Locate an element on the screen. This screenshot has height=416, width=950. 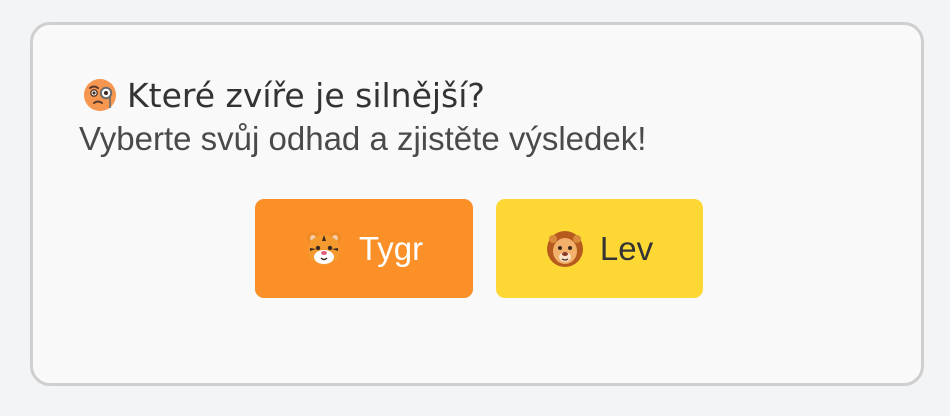
lion-button-label: Lev is located at coordinates (626, 248).